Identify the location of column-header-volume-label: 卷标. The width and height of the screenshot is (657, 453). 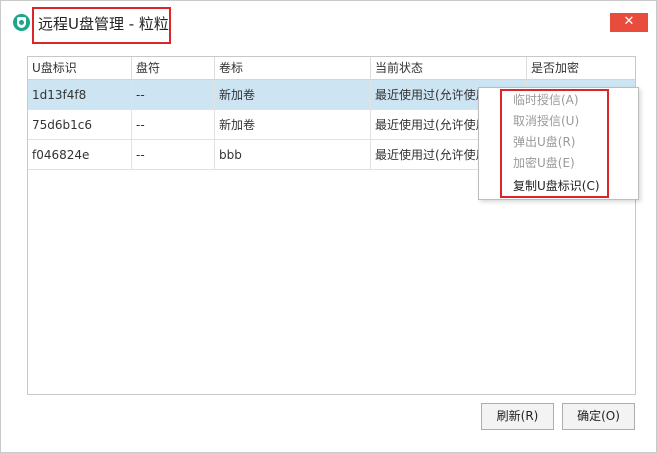
(293, 68).